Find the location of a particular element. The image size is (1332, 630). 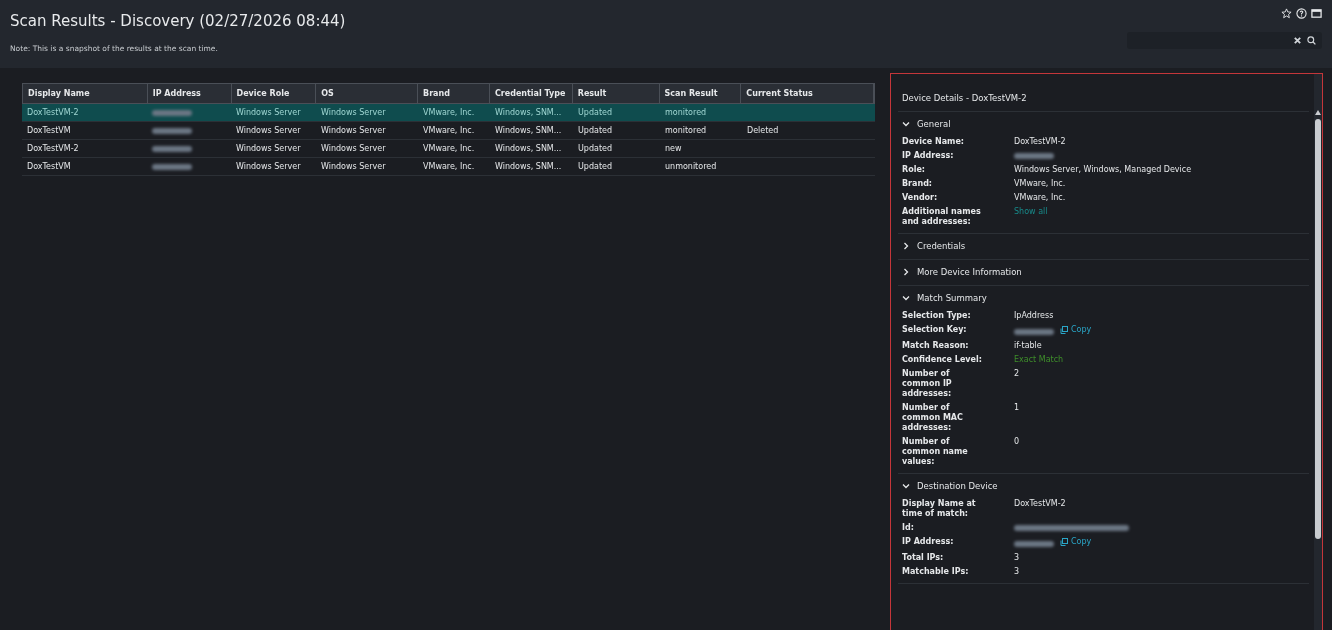

window-icon is located at coordinates (1316, 13).